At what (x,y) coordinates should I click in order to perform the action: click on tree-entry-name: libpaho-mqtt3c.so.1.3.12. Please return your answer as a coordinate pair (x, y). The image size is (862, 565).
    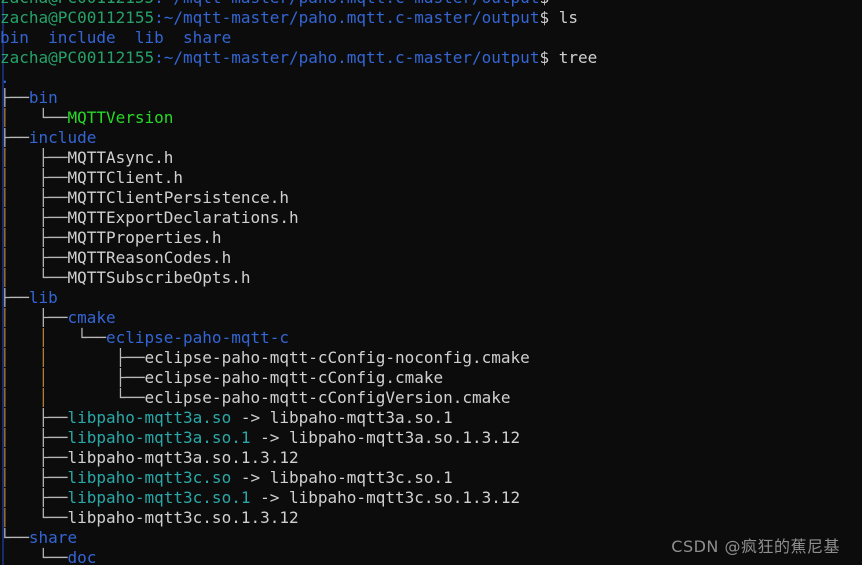
    Looking at the image, I should click on (183, 517).